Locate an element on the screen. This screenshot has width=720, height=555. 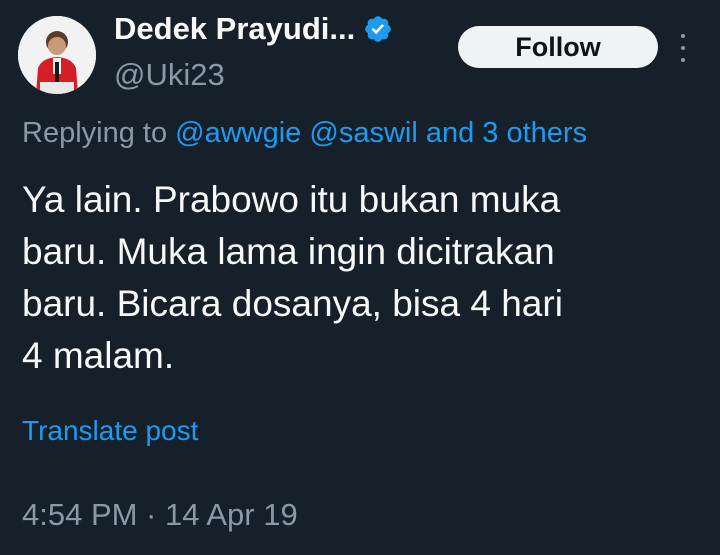
more-options-icon is located at coordinates (683, 48).